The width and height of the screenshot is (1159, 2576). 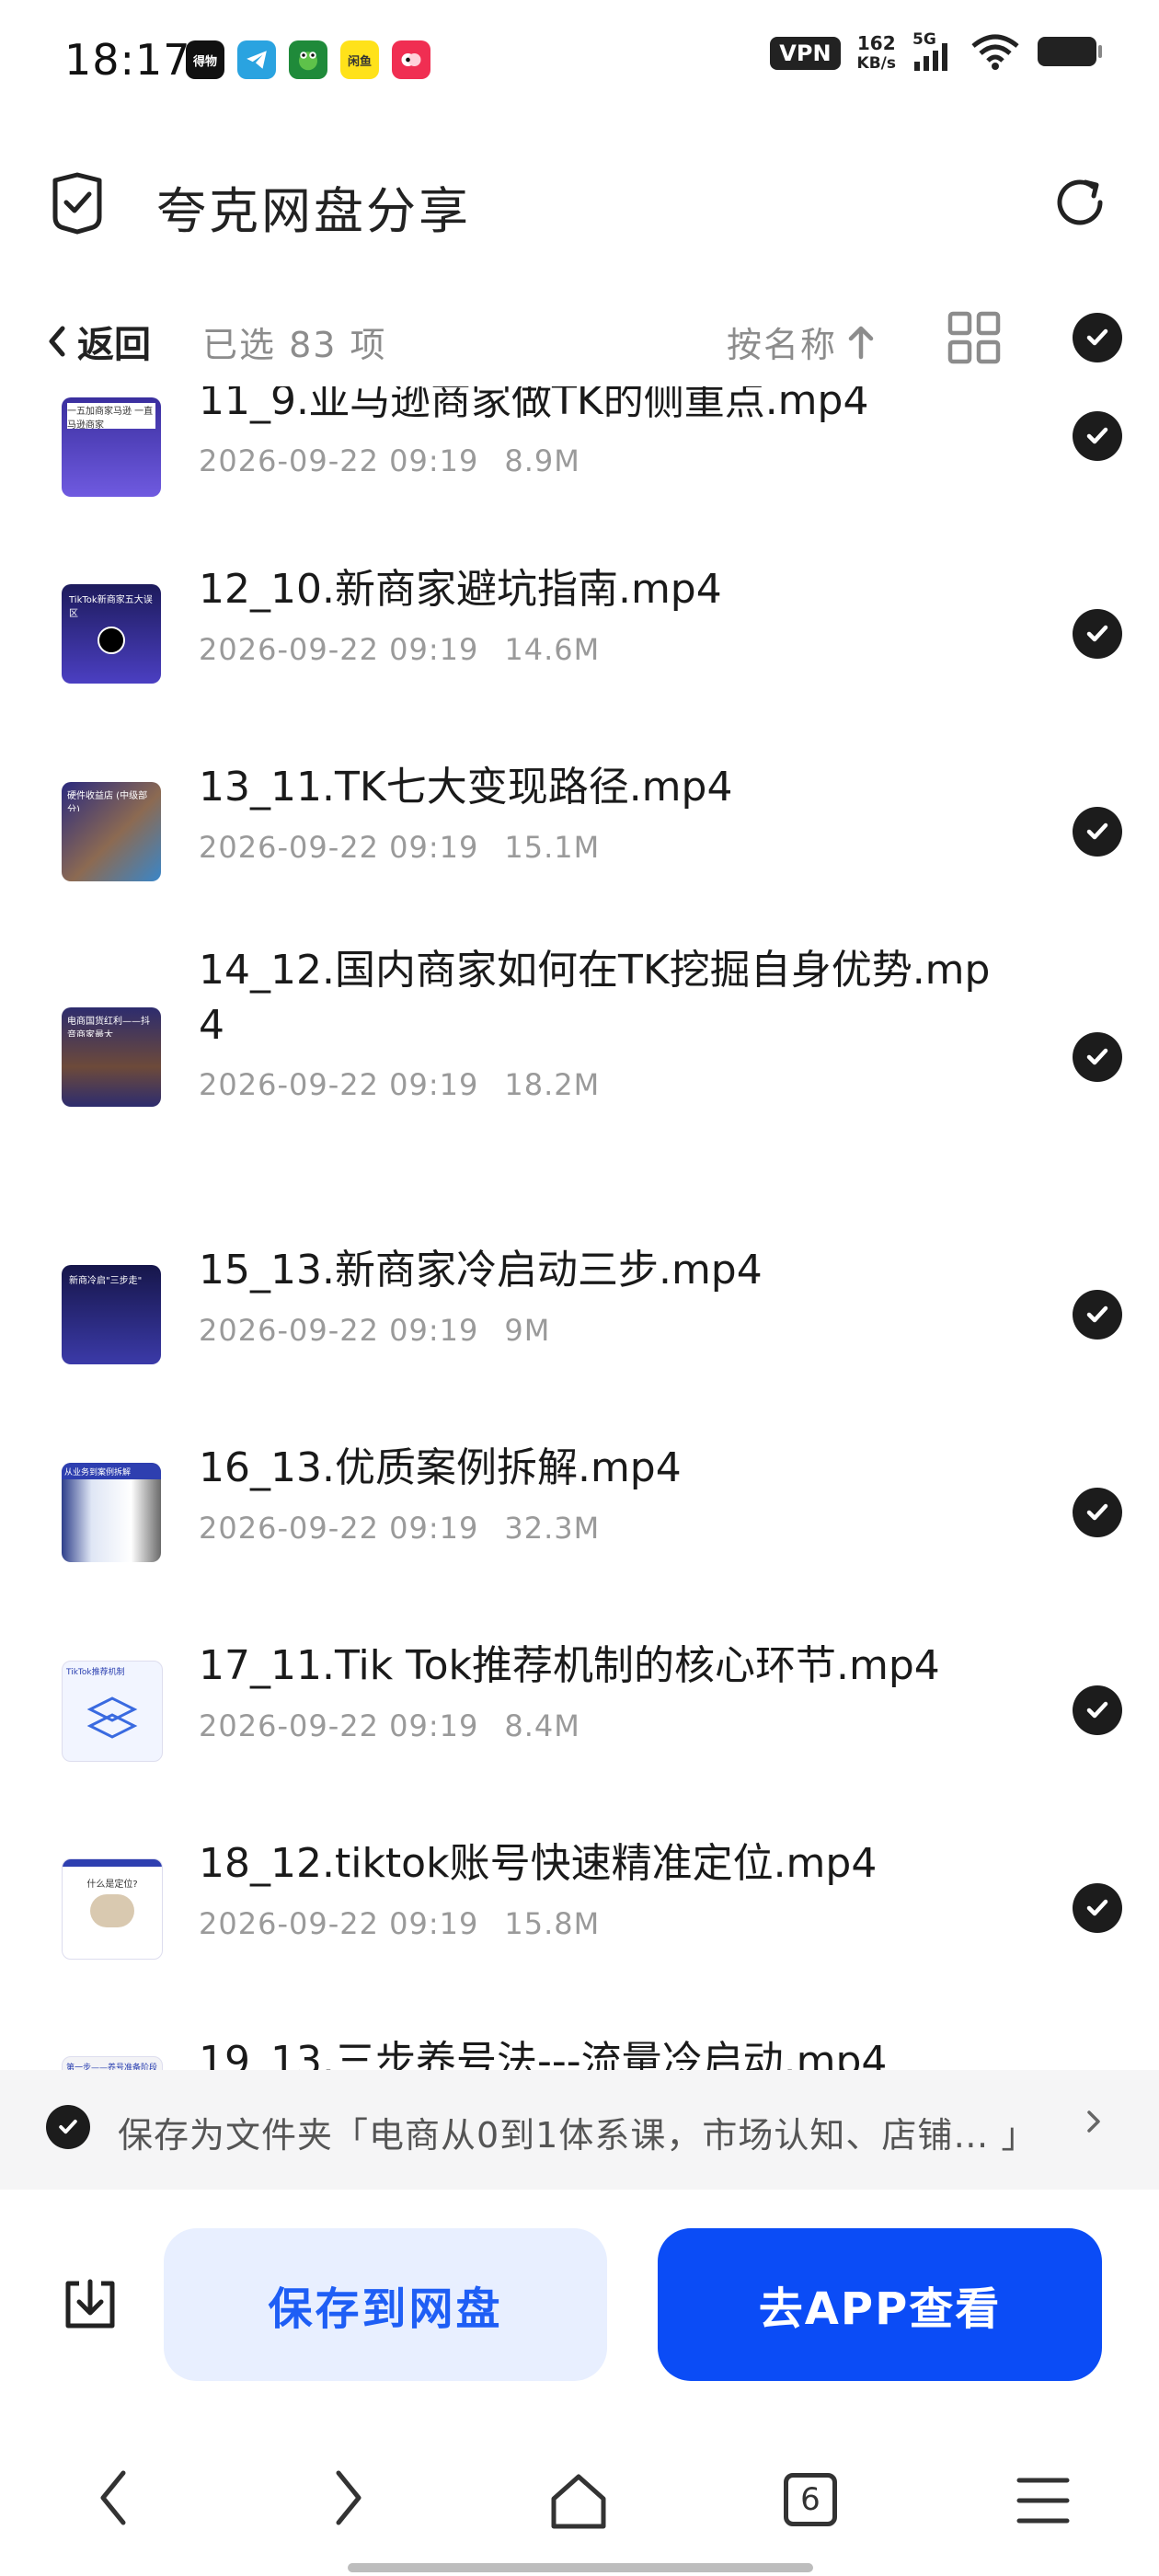 I want to click on action-bar: 保存到网盘 去APP查看, so click(x=579, y=2300).